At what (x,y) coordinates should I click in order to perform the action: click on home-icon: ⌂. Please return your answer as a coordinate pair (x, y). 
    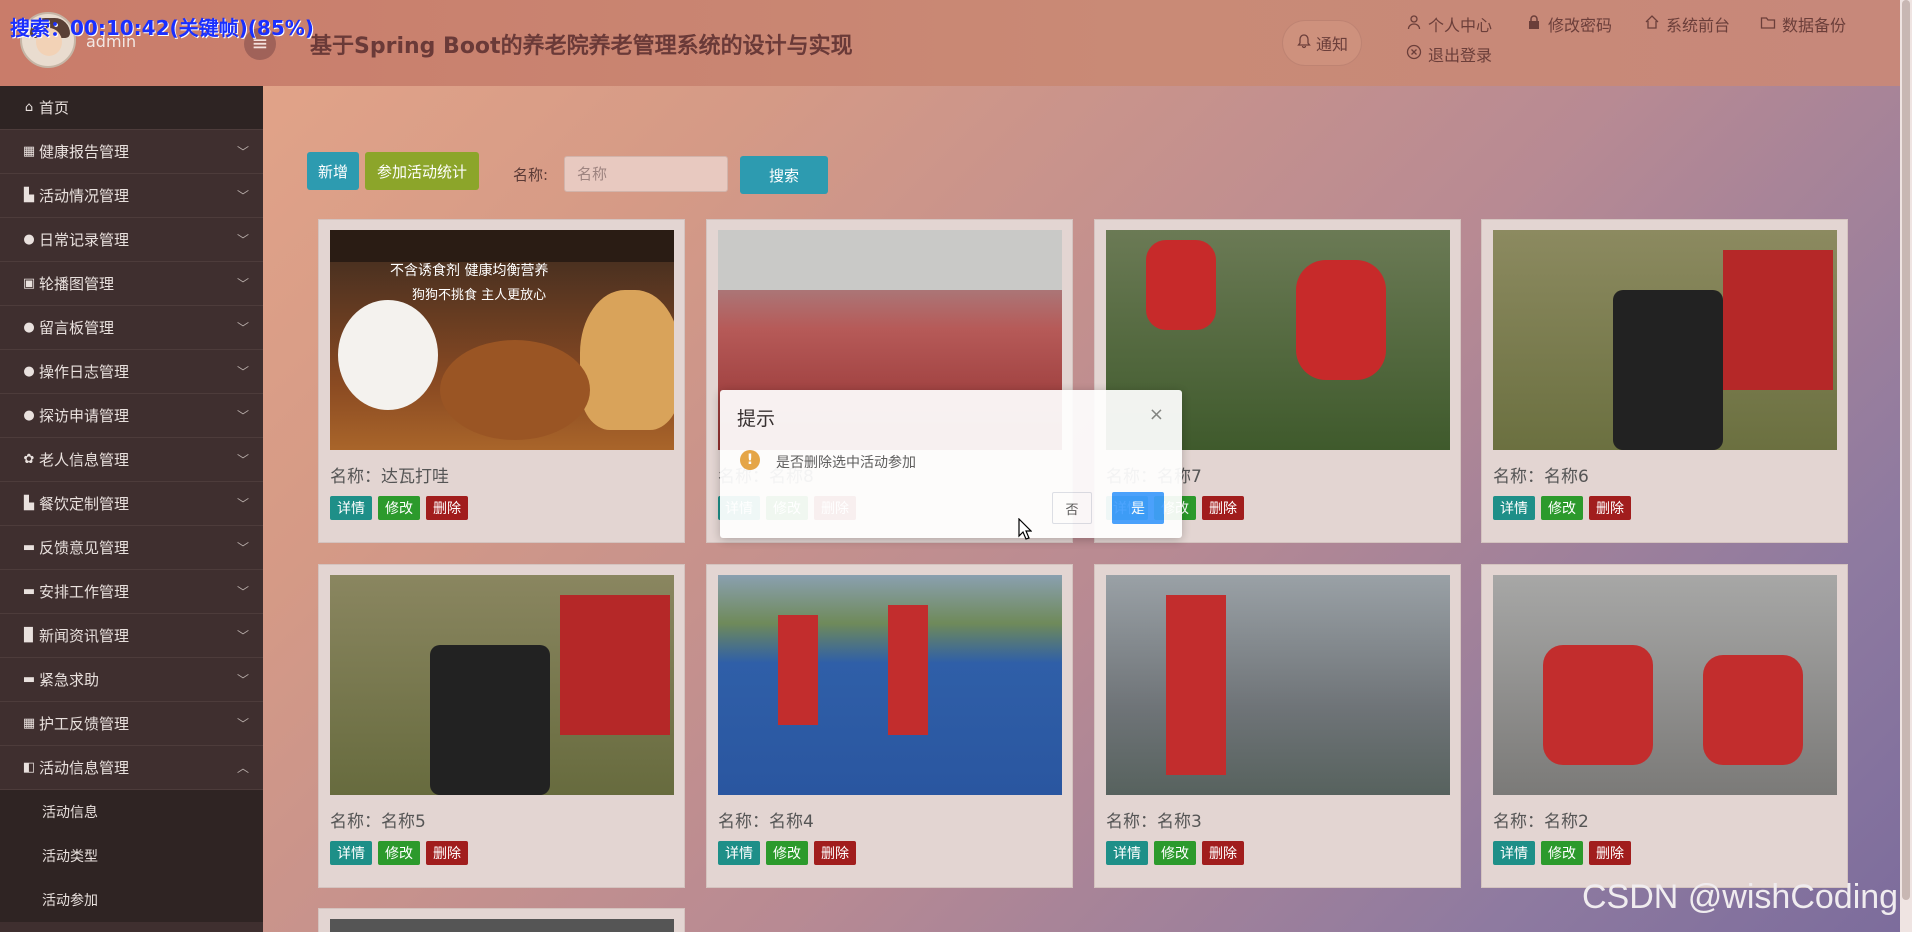
    Looking at the image, I should click on (29, 107).